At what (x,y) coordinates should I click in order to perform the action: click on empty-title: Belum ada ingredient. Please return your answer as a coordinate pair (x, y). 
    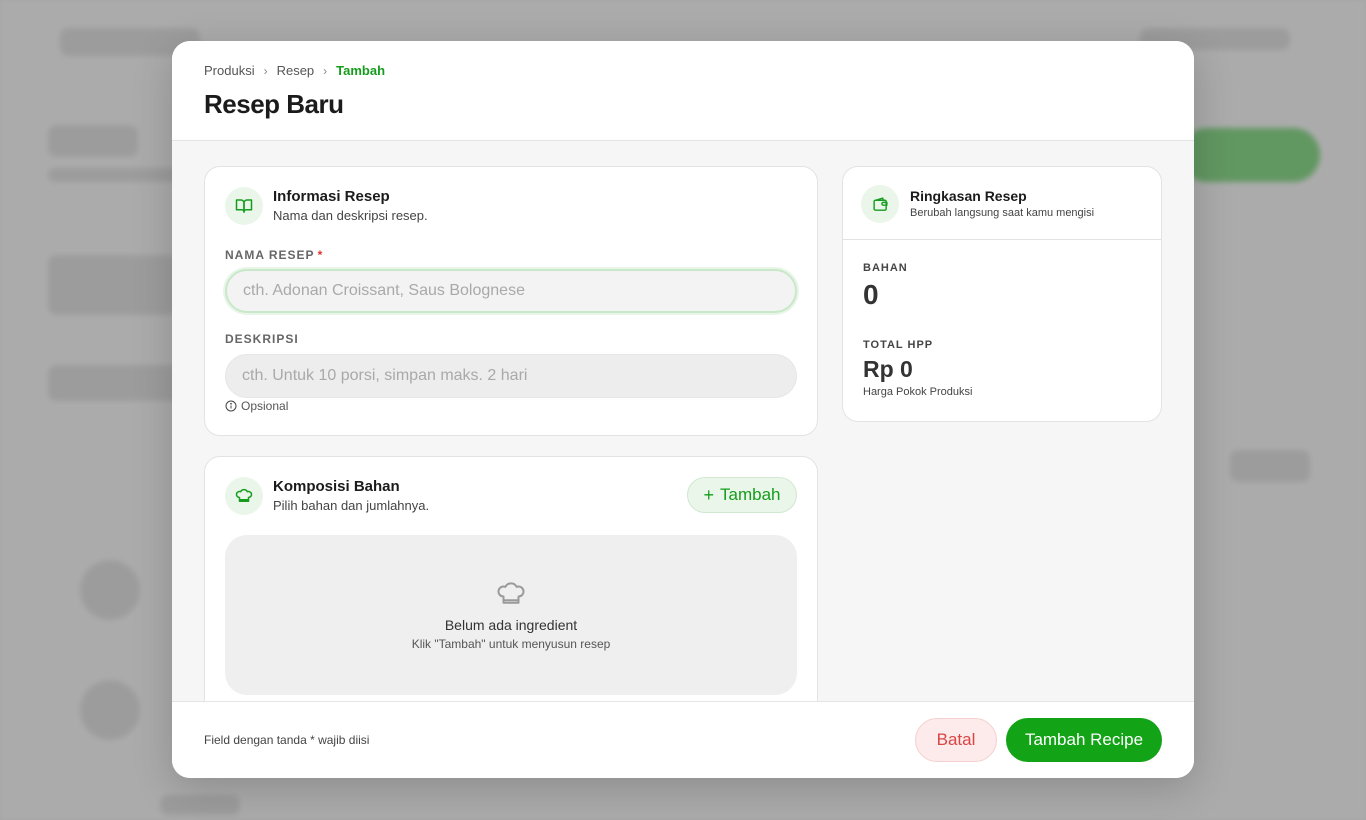
    Looking at the image, I should click on (511, 625).